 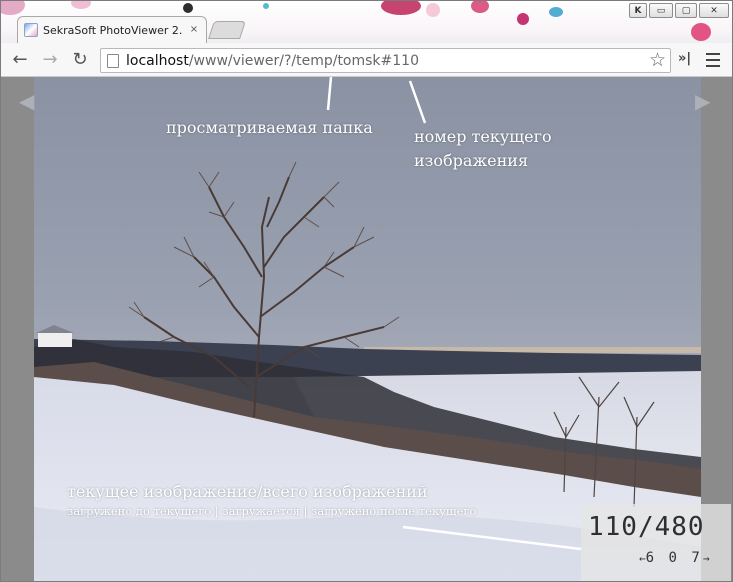 What do you see at coordinates (31, 30) in the screenshot?
I see `favicon-icon` at bounding box center [31, 30].